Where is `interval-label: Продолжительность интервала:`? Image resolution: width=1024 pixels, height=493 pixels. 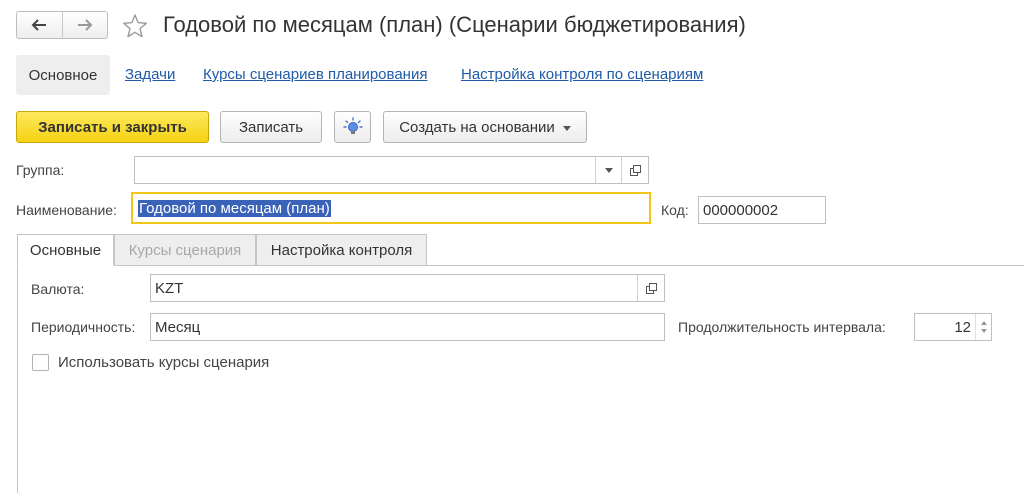
interval-label: Продолжительность интервала: is located at coordinates (782, 327).